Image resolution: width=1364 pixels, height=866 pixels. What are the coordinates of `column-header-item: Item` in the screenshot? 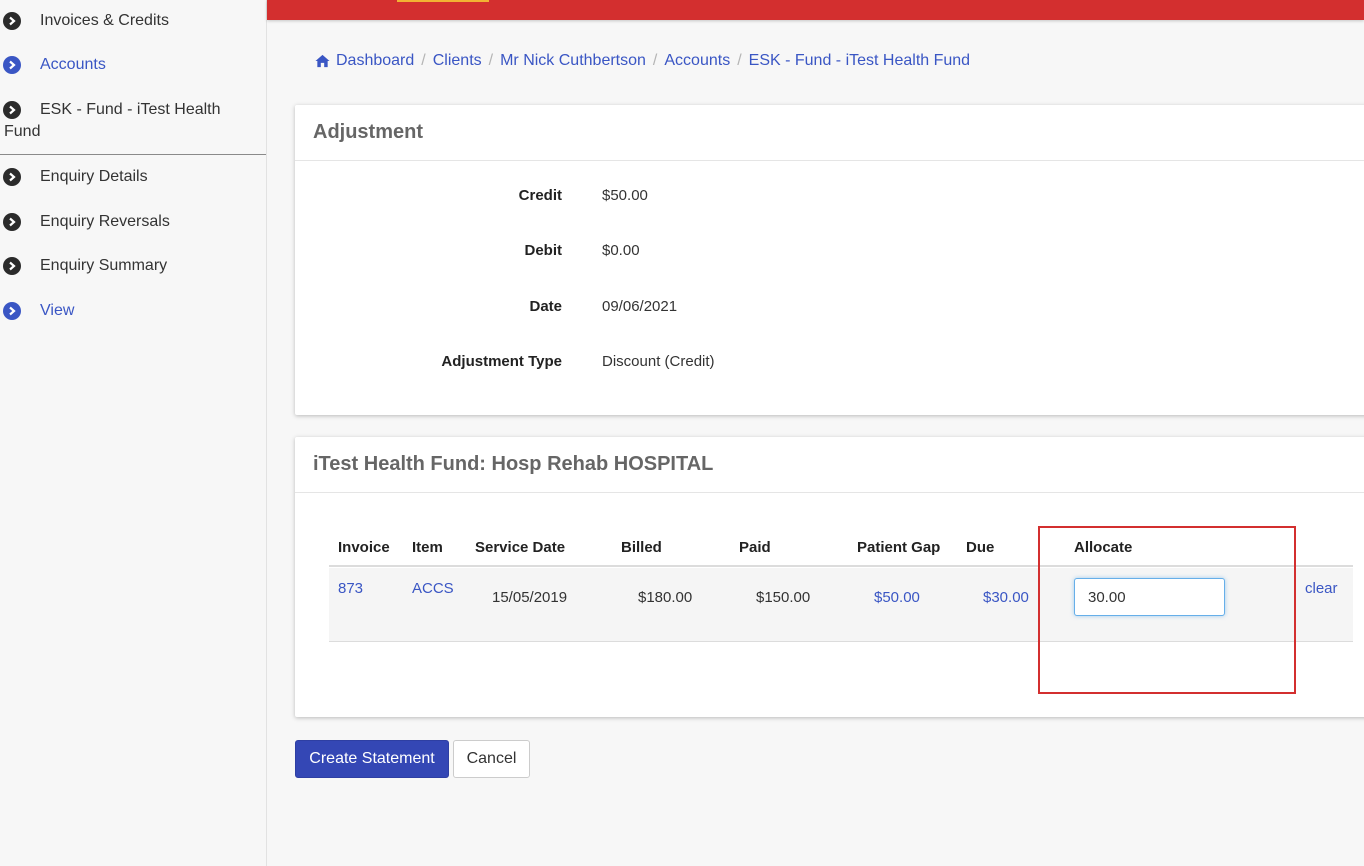 It's located at (427, 547).